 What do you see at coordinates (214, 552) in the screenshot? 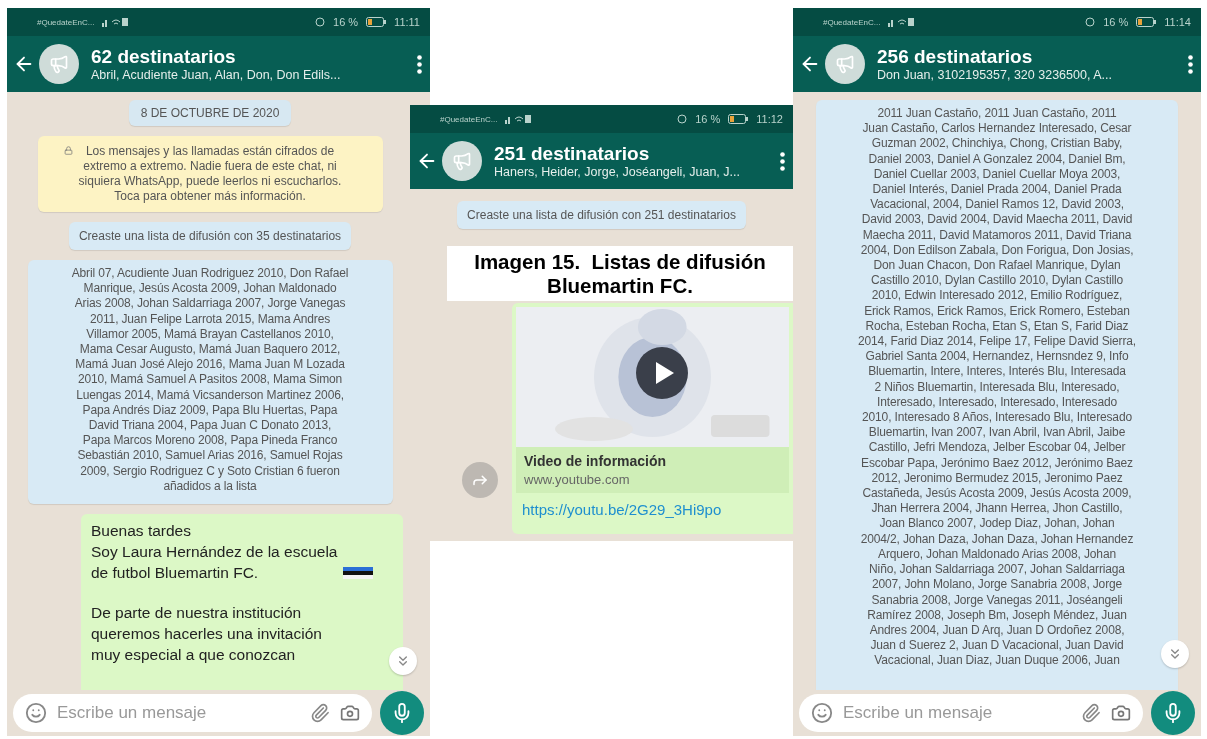
I see `message-text: Buenas tardes Soy Laura Hernández de la escuela de futbol Bluemartin FC.` at bounding box center [214, 552].